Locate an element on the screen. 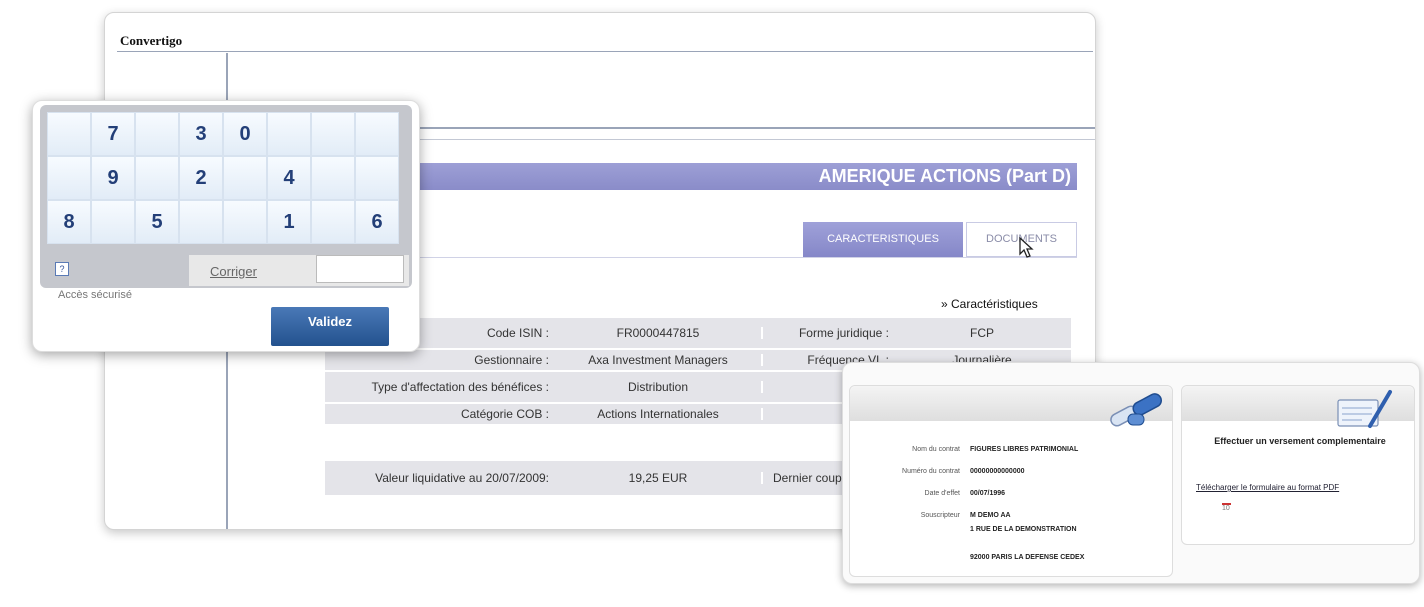  contract-field-value: 00000000000000 is located at coordinates (997, 471).